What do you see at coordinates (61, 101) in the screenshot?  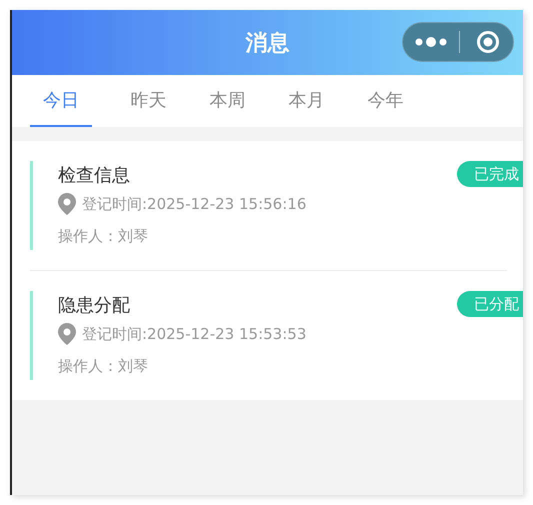 I see `tab: 今日` at bounding box center [61, 101].